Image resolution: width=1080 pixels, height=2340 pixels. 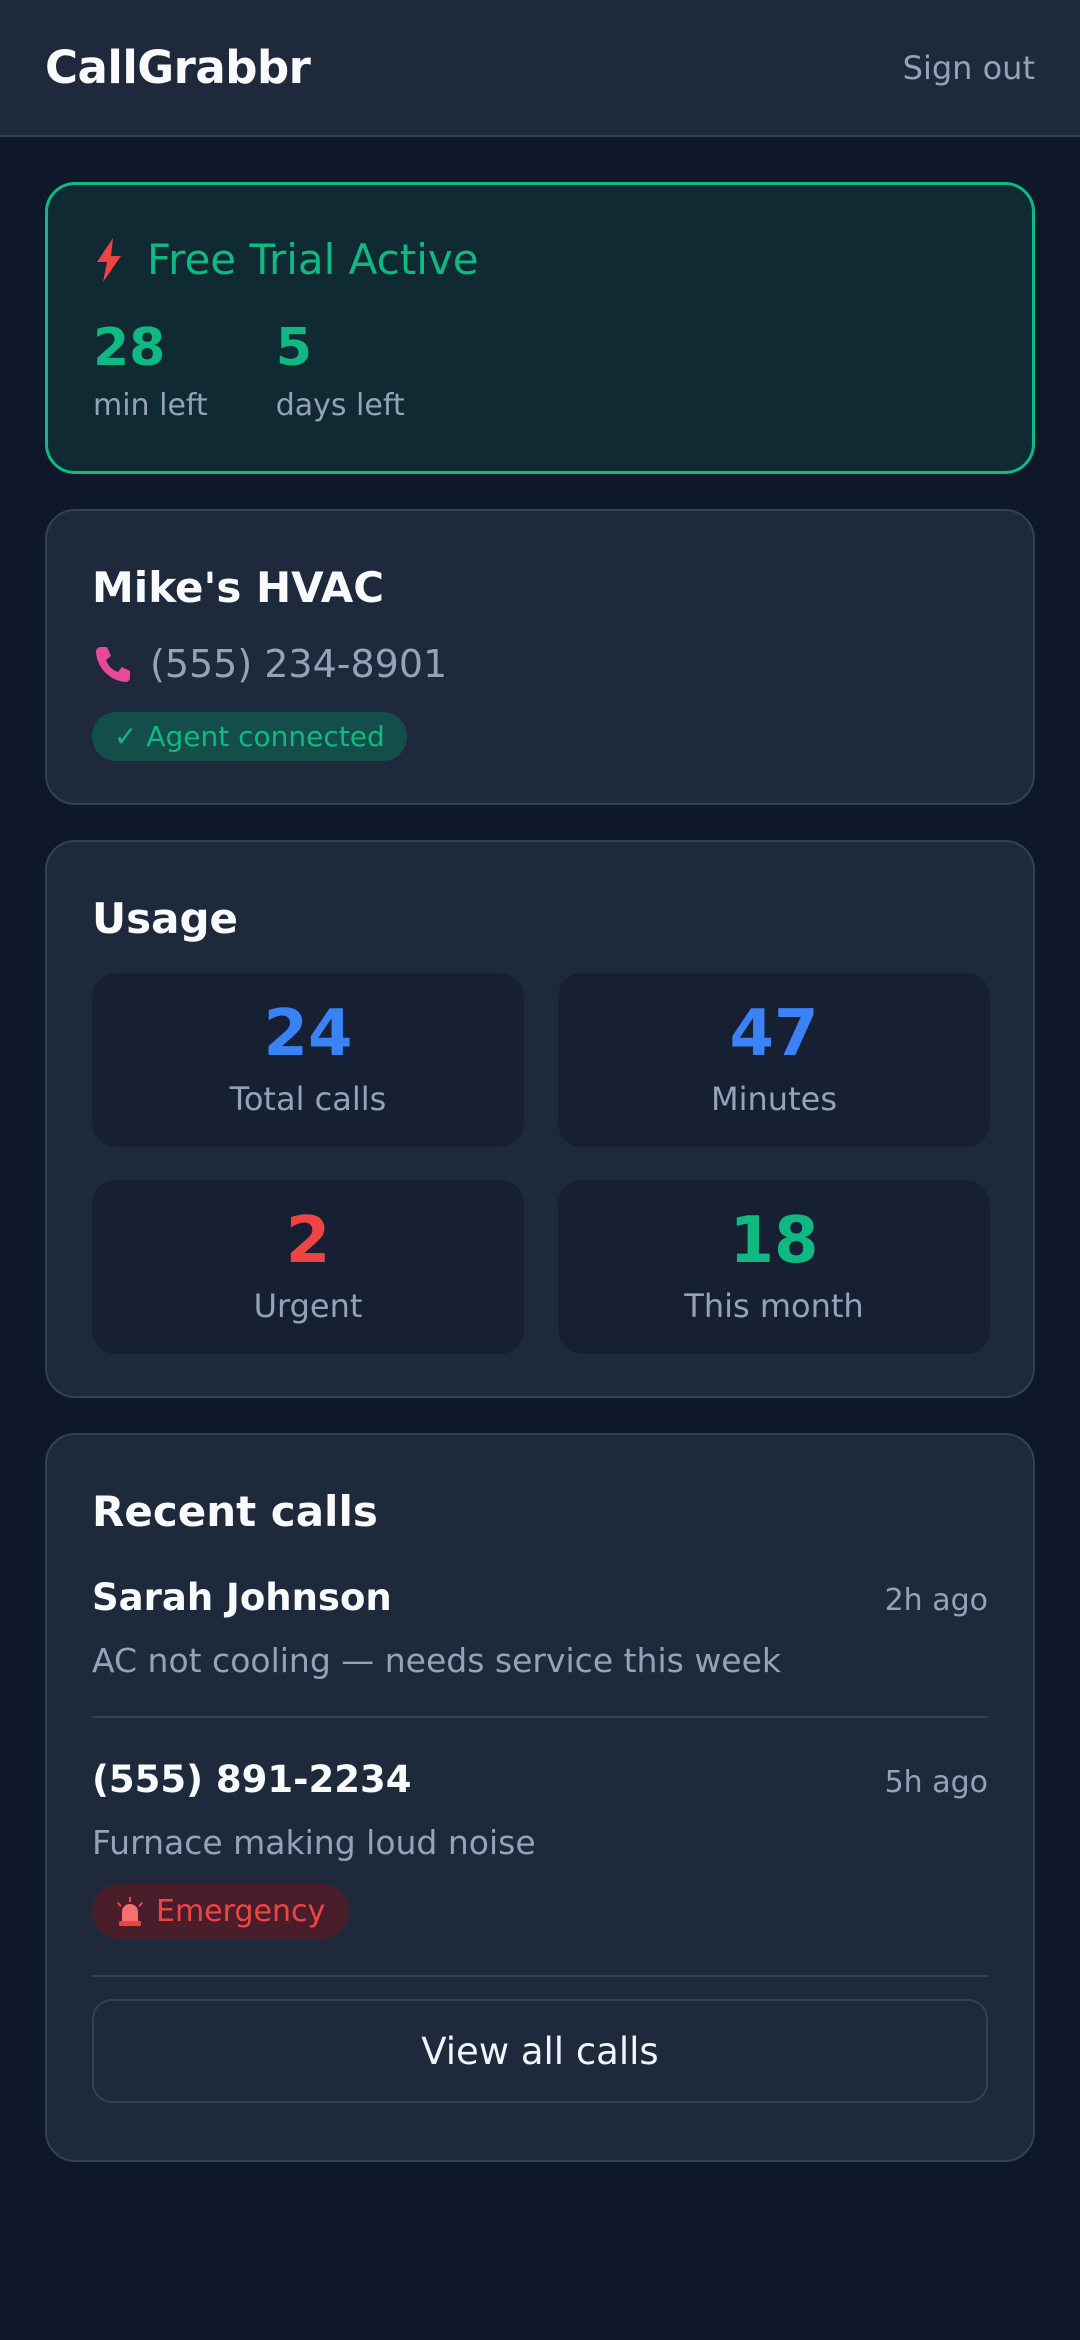 What do you see at coordinates (936, 1600) in the screenshot?
I see `call-time: 2h ago` at bounding box center [936, 1600].